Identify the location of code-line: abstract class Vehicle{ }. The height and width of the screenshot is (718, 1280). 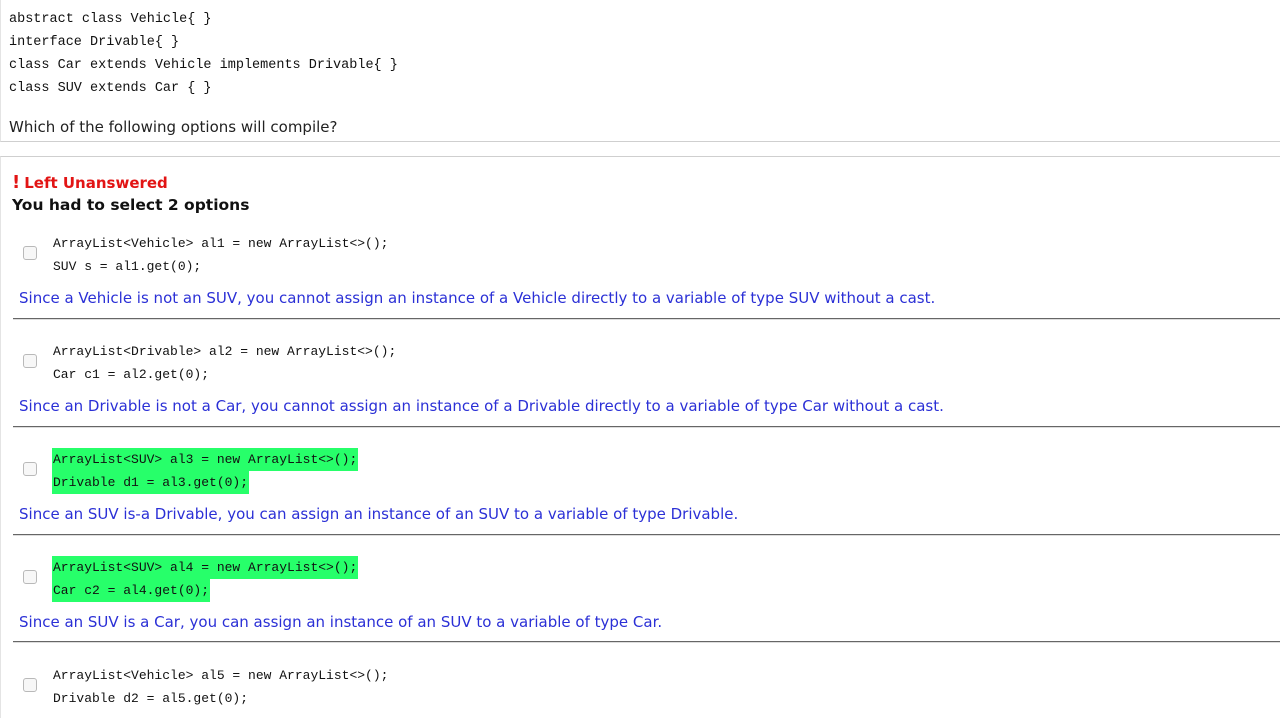
(110, 19).